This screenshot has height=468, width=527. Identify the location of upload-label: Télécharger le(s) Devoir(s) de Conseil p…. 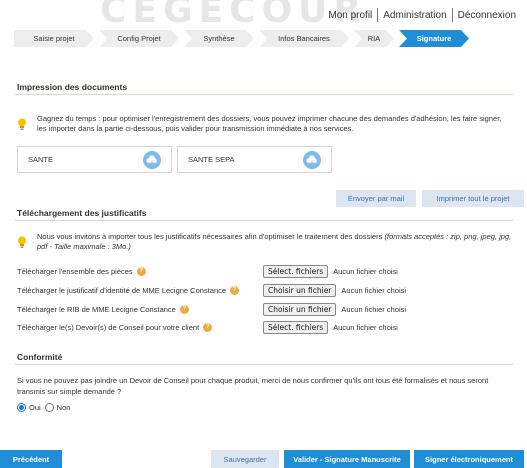
(115, 327).